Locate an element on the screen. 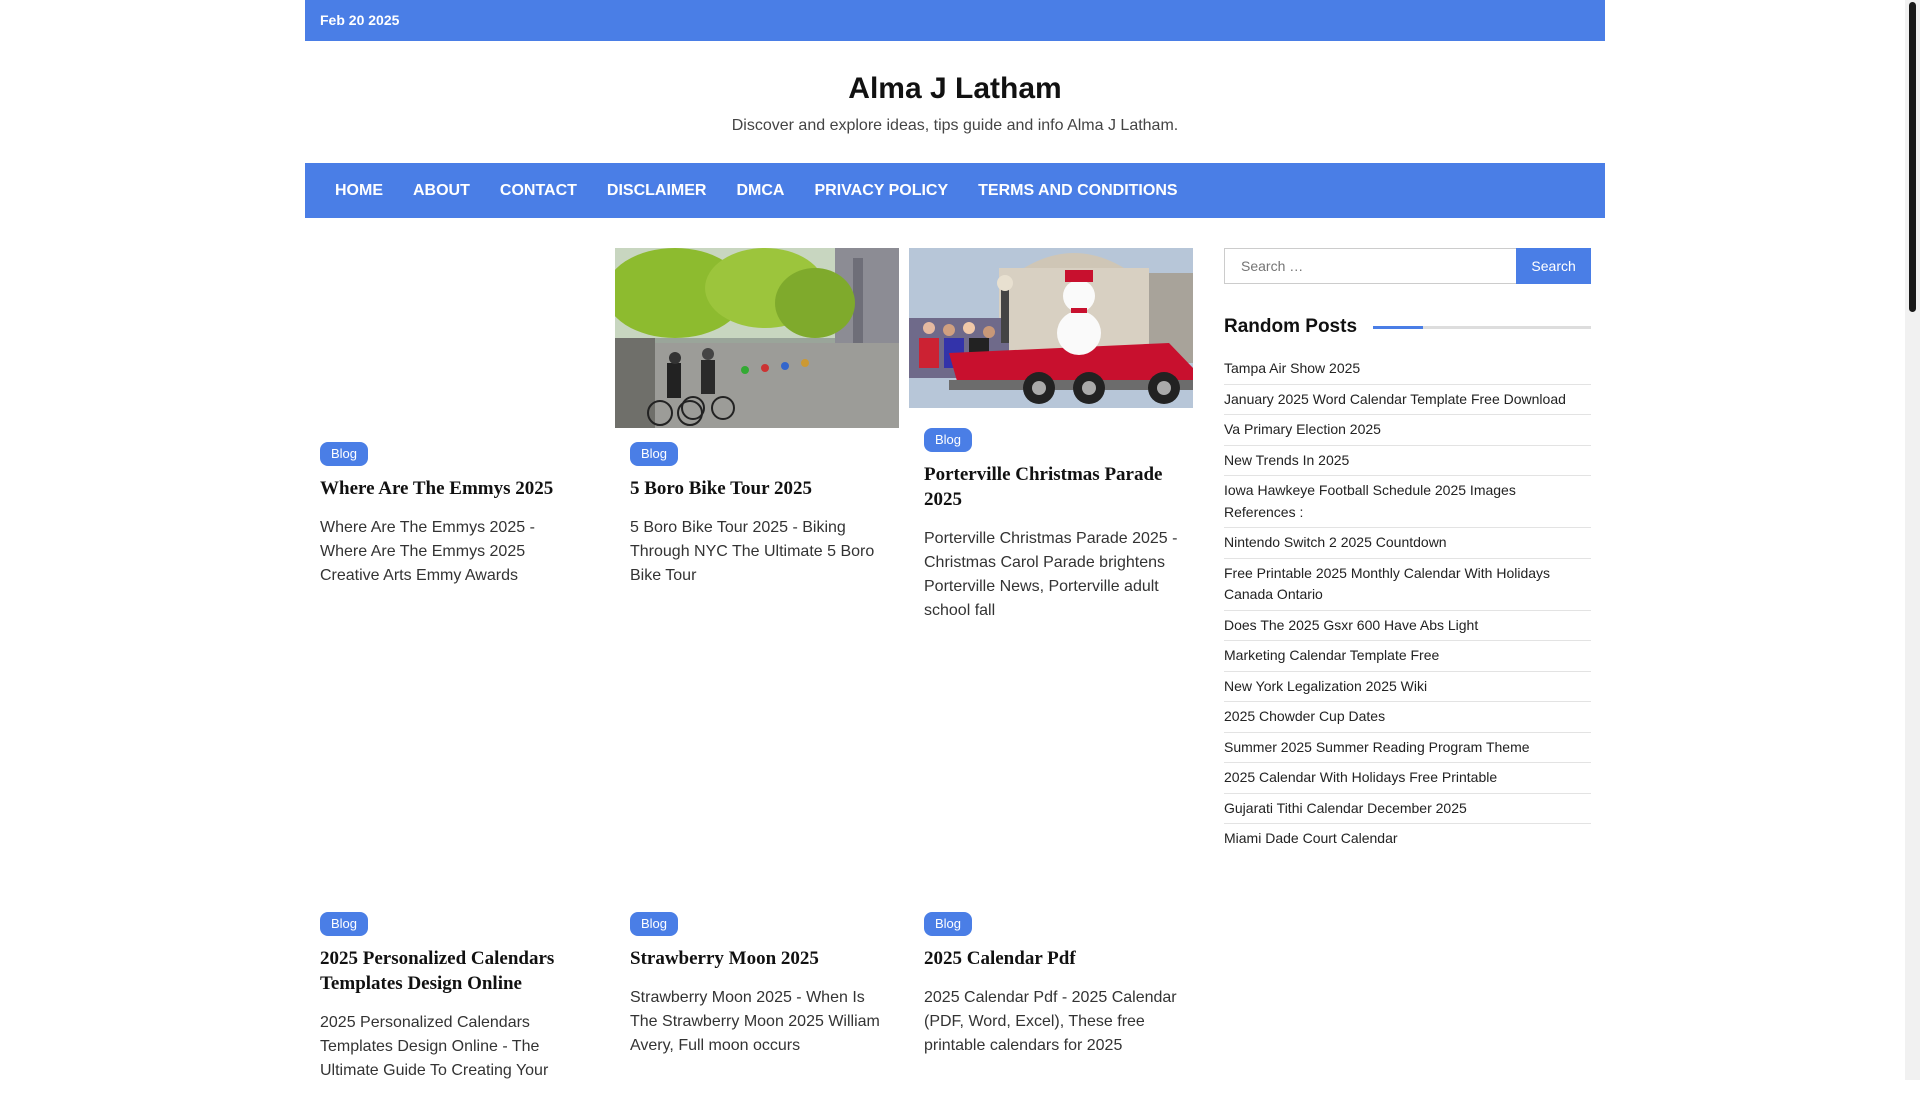 This screenshot has height=1118, width=1920. nav-contact: CONTACT is located at coordinates (538, 190).